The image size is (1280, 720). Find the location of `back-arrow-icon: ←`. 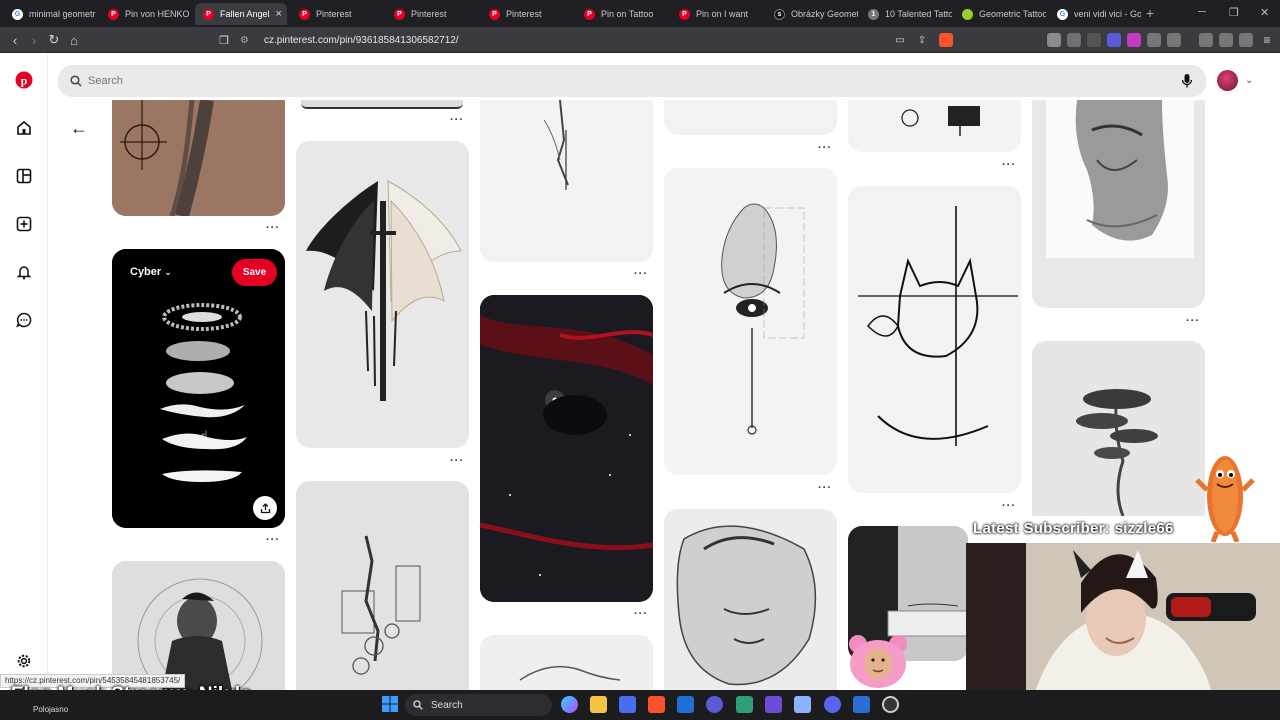

back-arrow-icon: ← is located at coordinates (79, 128).